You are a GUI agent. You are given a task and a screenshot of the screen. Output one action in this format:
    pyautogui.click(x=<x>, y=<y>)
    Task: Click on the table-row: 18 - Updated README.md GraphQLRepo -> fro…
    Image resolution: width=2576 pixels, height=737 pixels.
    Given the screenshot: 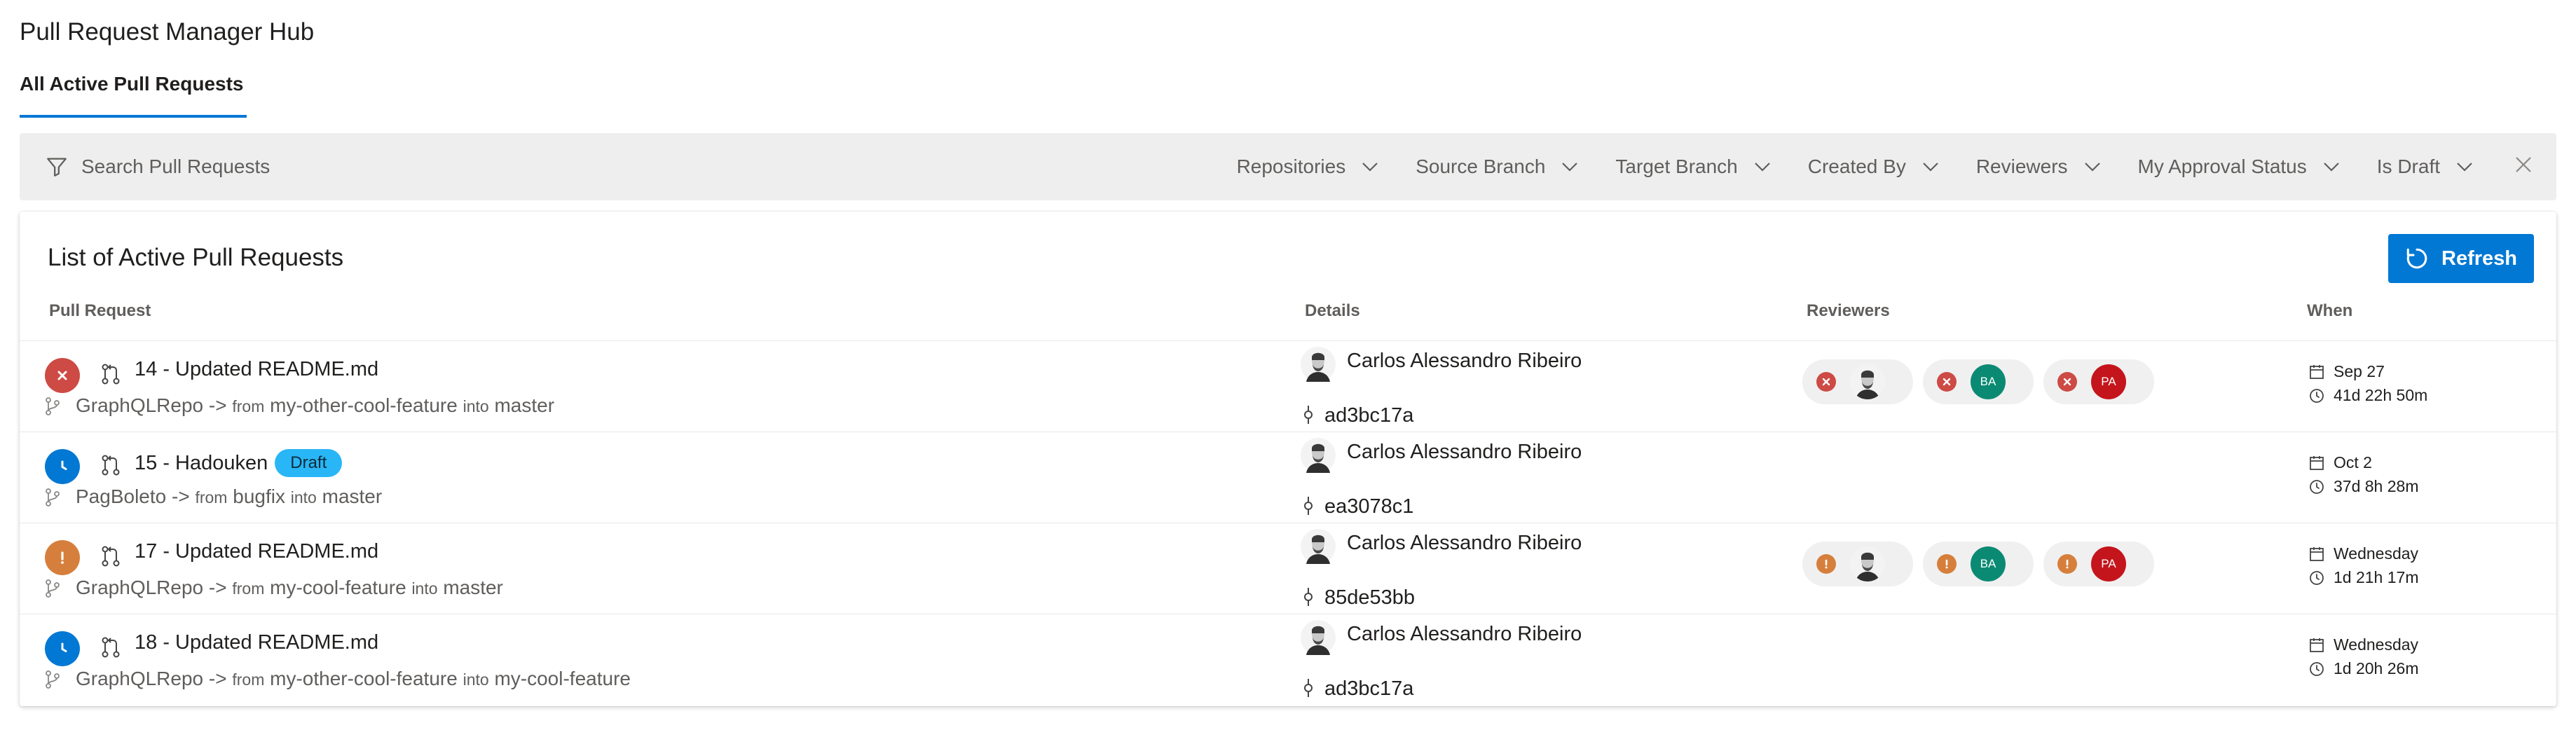 What is the action you would take?
    pyautogui.click(x=1288, y=659)
    